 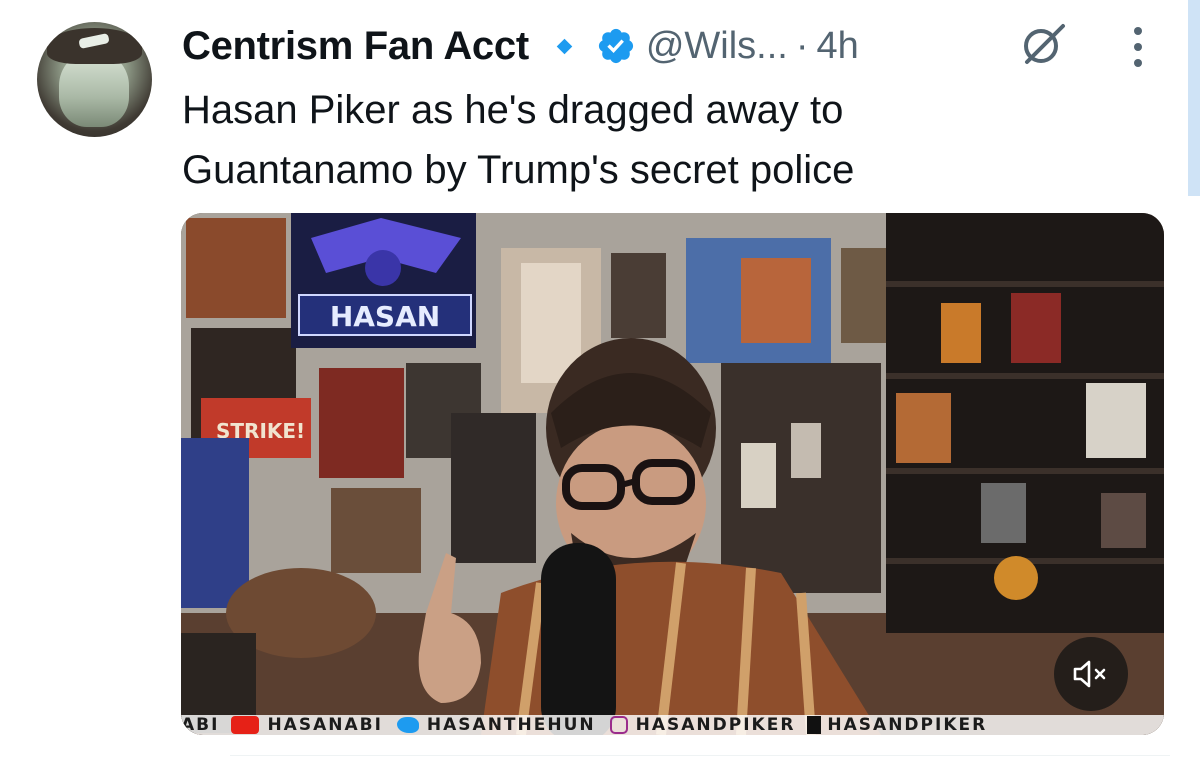 I want to click on display-name: Centrism Fan Acct, so click(x=355, y=46).